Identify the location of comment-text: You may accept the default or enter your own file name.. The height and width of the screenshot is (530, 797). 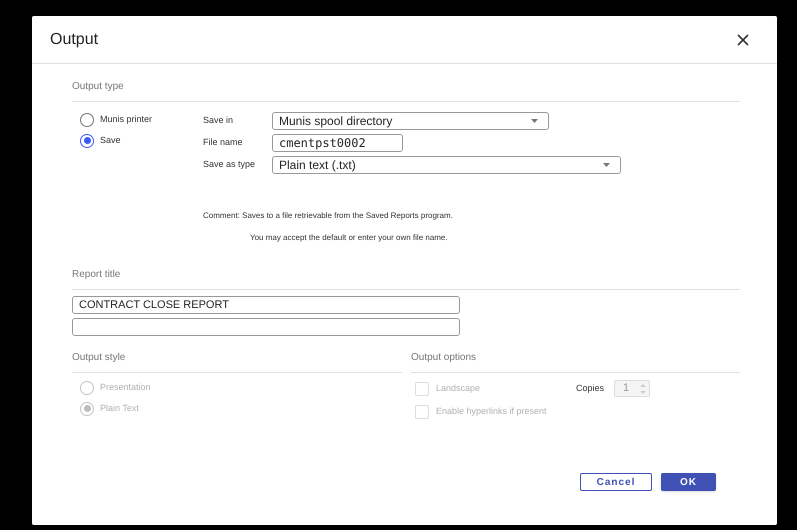
(349, 238).